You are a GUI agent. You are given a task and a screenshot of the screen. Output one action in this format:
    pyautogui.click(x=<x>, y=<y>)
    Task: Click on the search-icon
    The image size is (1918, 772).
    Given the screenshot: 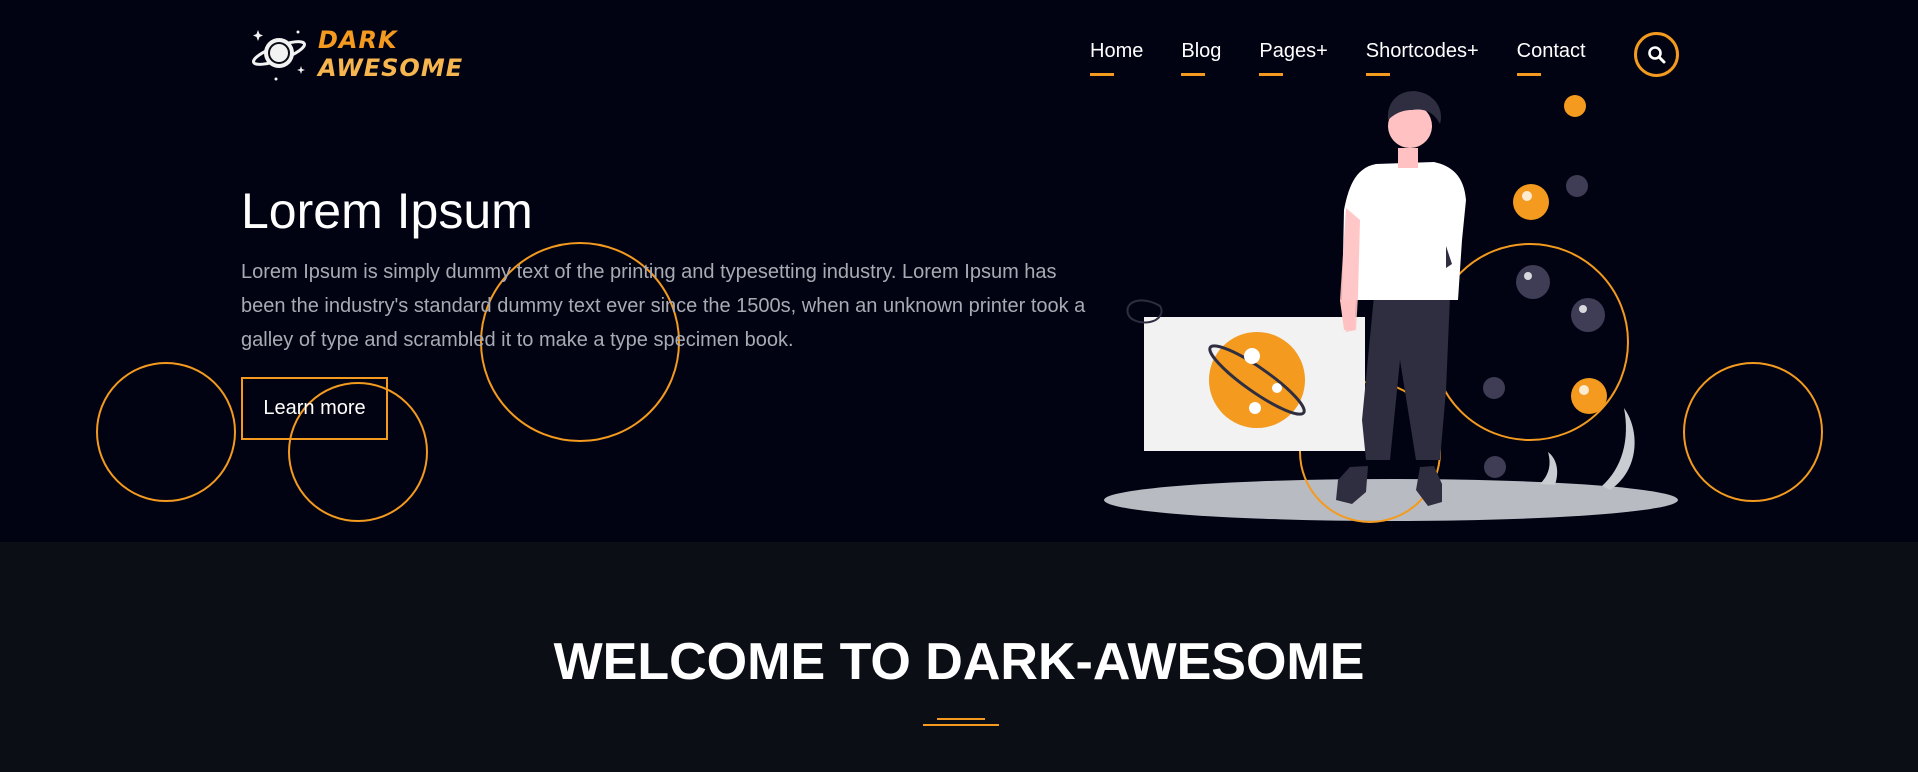 What is the action you would take?
    pyautogui.click(x=1656, y=54)
    